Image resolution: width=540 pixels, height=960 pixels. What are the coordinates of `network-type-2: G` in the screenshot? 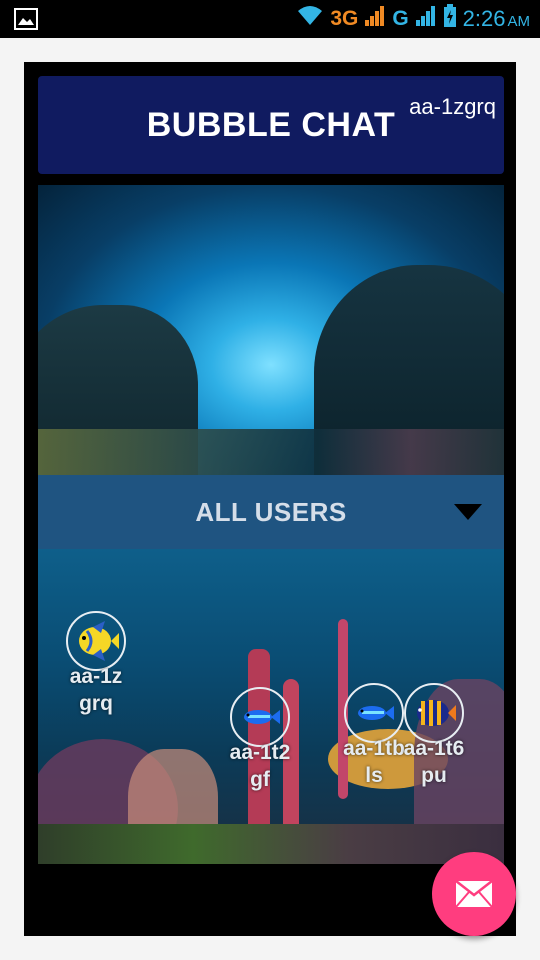 It's located at (400, 18).